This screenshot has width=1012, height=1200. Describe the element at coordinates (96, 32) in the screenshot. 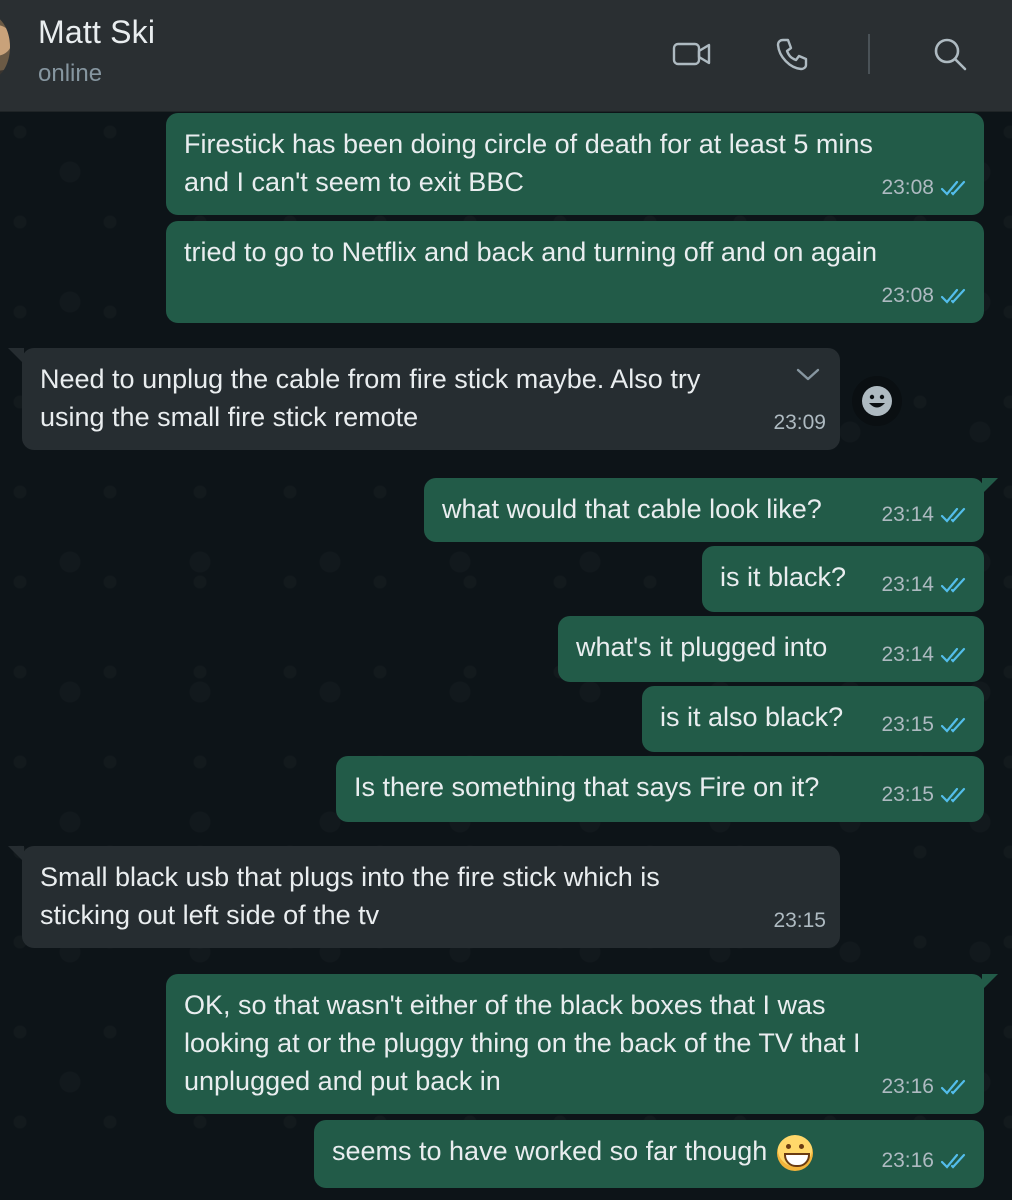

I see `contact-name: Matt Ski` at that location.